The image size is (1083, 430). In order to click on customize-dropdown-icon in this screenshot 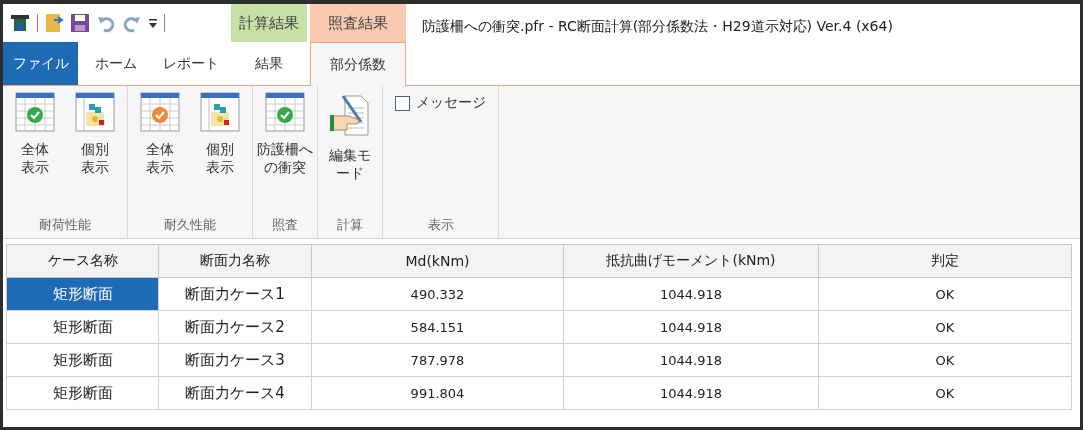, I will do `click(153, 23)`.